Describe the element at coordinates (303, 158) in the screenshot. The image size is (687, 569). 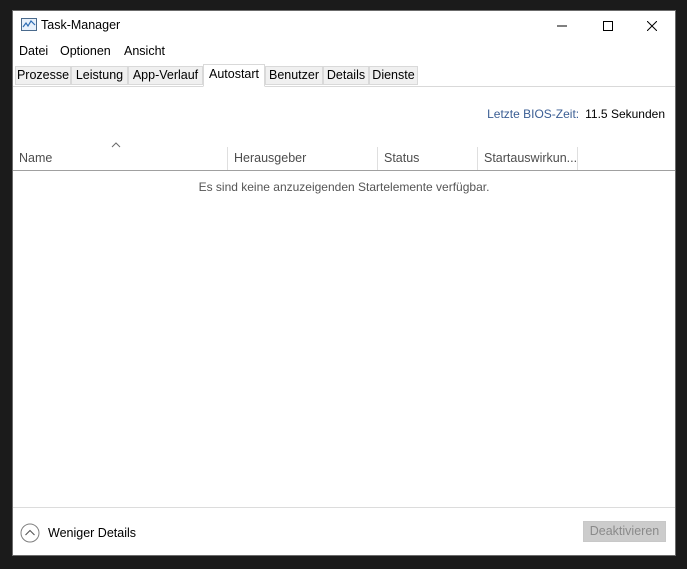
I see `column-header-herausgeber: Herausgeber` at that location.